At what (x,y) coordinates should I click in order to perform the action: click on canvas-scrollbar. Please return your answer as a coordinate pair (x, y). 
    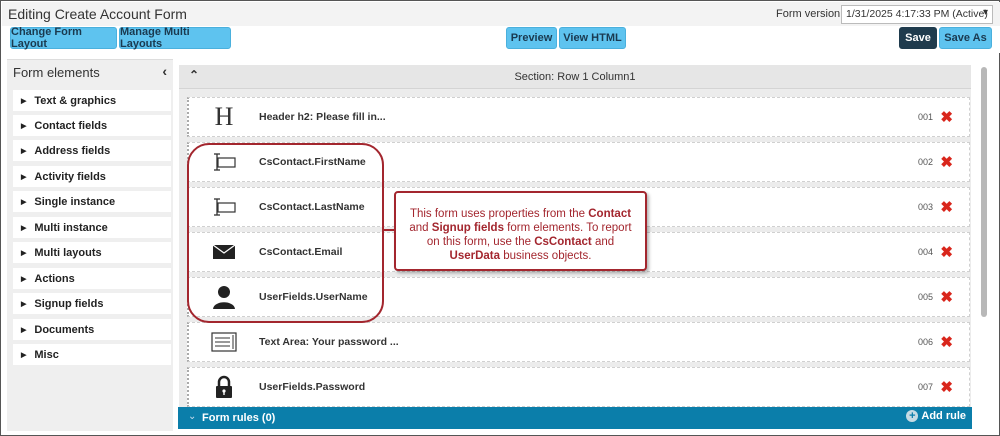
    Looking at the image, I should click on (984, 192).